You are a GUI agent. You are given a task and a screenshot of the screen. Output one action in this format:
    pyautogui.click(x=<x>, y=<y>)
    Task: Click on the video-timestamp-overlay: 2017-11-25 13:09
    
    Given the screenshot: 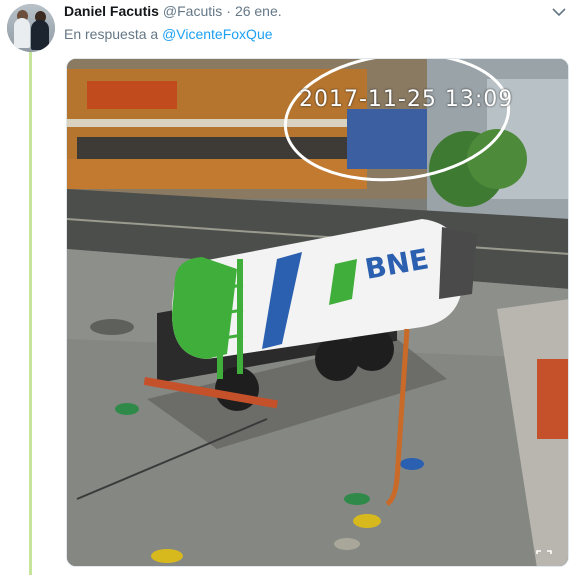 What is the action you would take?
    pyautogui.click(x=406, y=99)
    